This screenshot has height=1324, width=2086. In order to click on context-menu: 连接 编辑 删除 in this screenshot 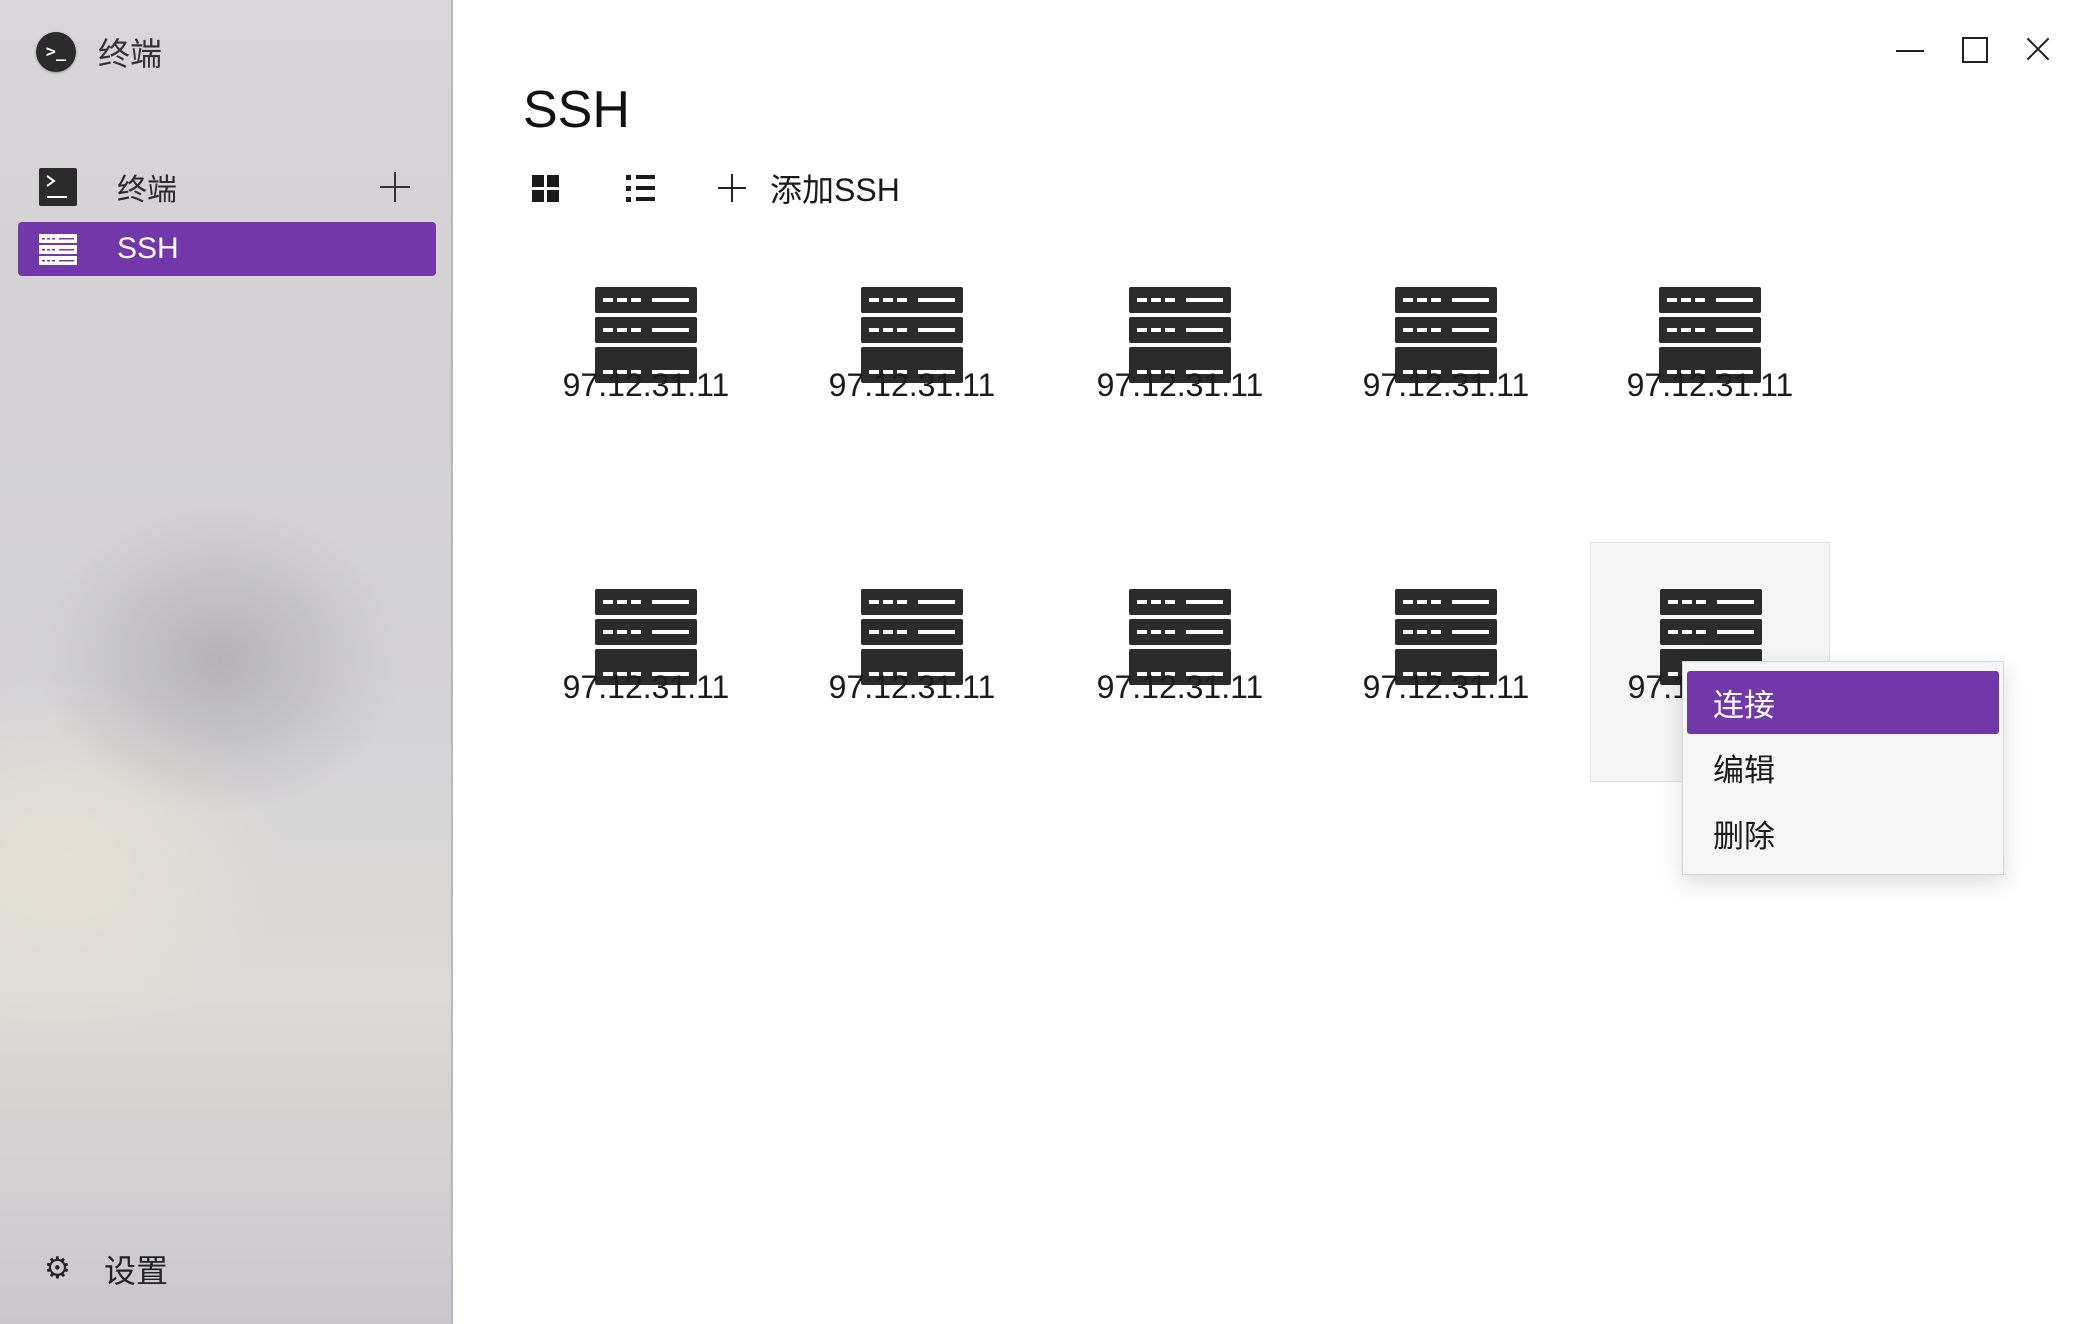, I will do `click(1843, 768)`.